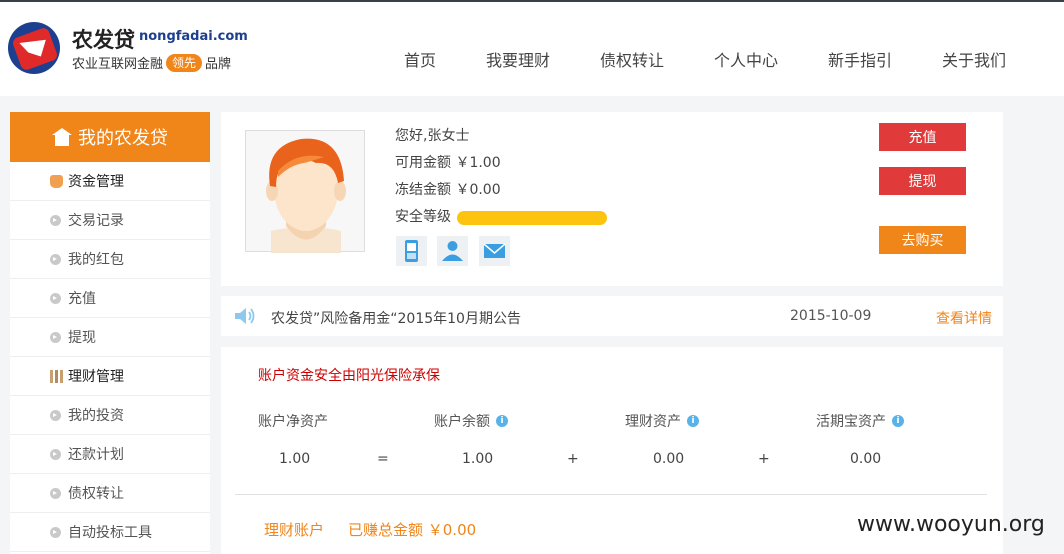 The width and height of the screenshot is (1064, 554). I want to click on slogan-badge: 领先, so click(184, 62).